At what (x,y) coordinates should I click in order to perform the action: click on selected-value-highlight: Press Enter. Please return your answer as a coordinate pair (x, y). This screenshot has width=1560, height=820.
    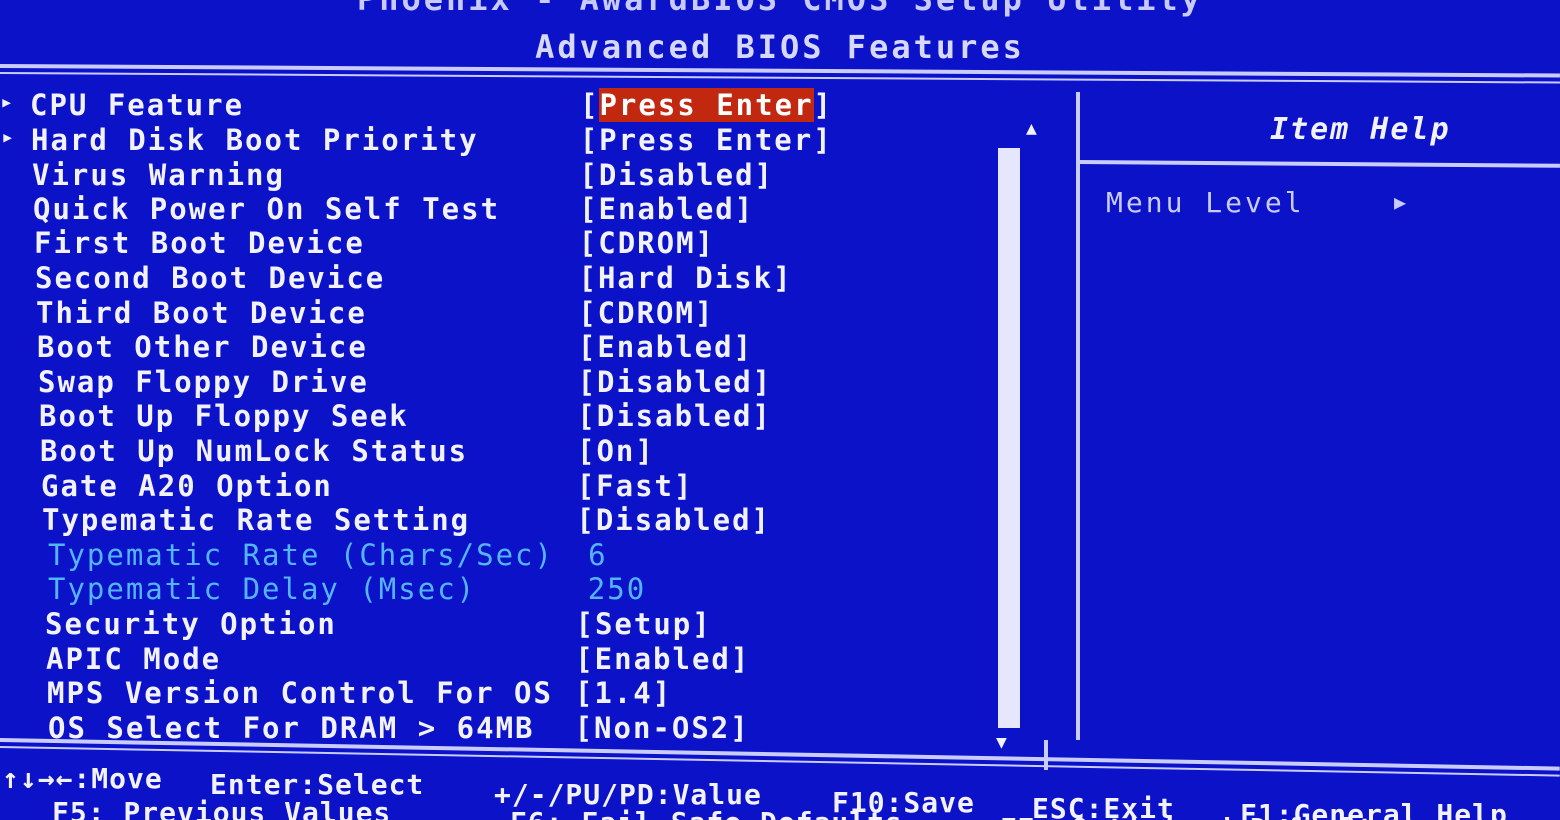
    Looking at the image, I should click on (706, 105).